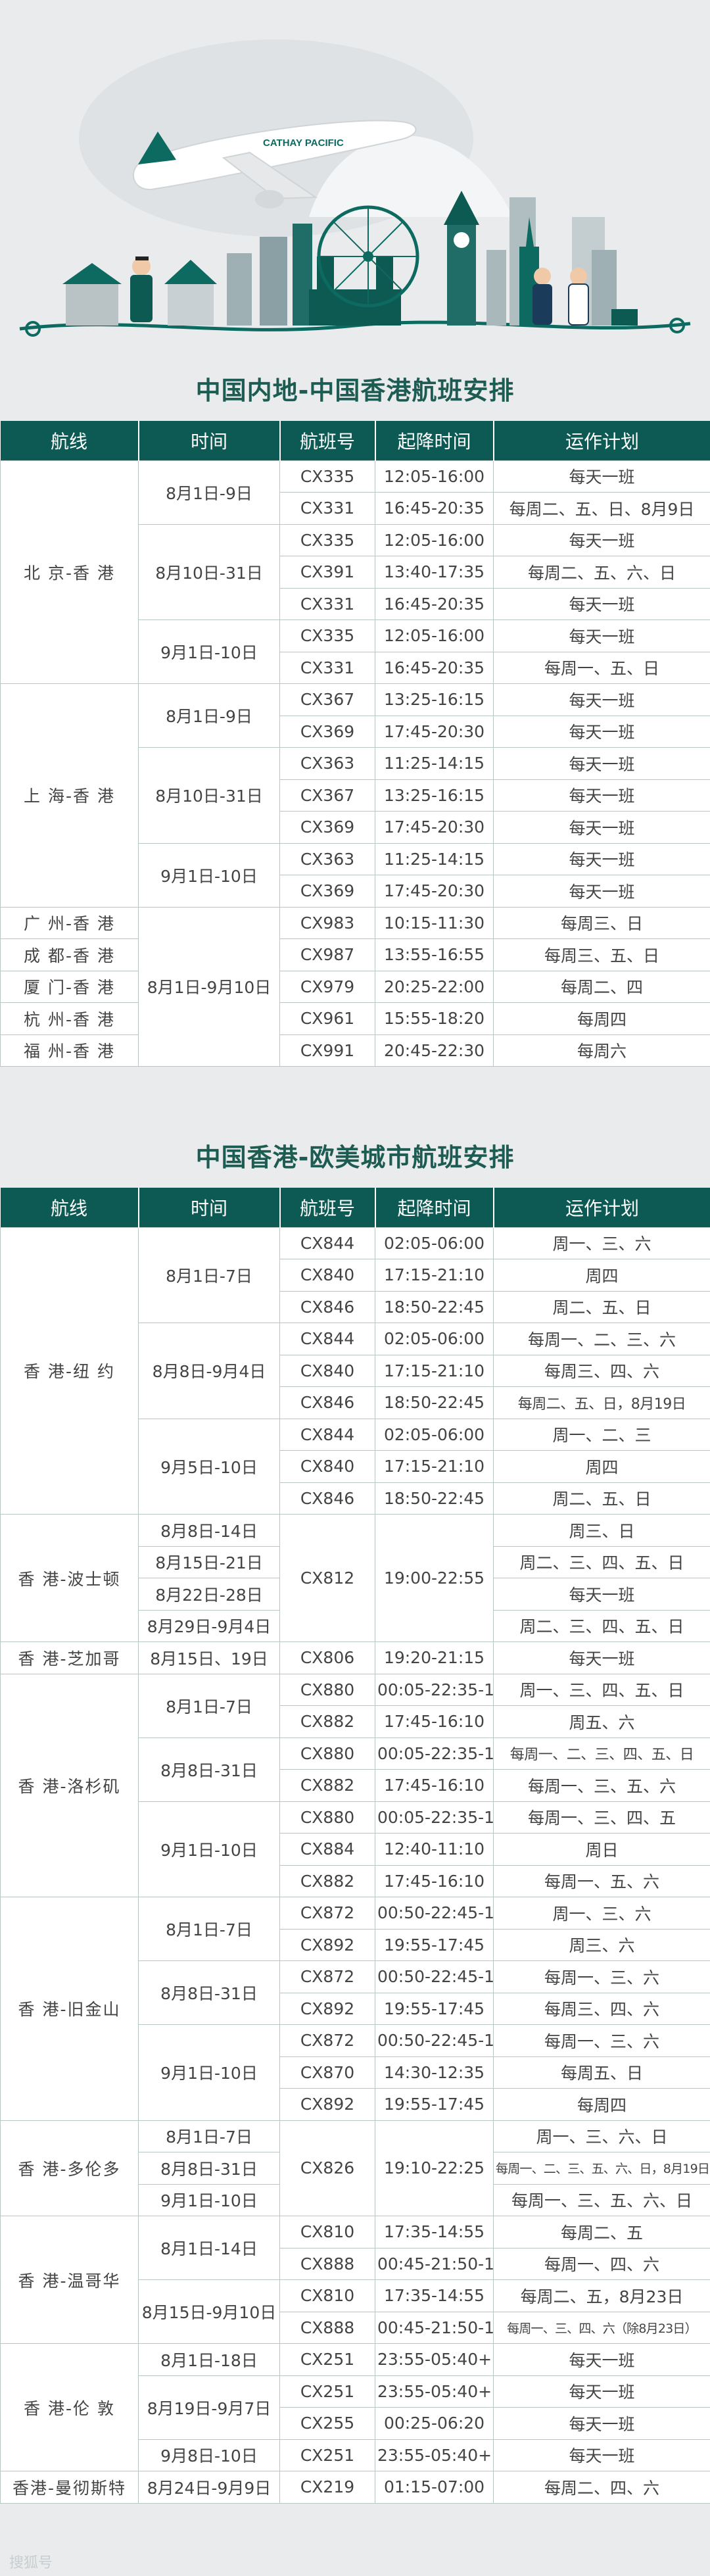 This screenshot has width=710, height=2576. What do you see at coordinates (601, 2072) in the screenshot?
I see `plan-cell: 每周五、日` at bounding box center [601, 2072].